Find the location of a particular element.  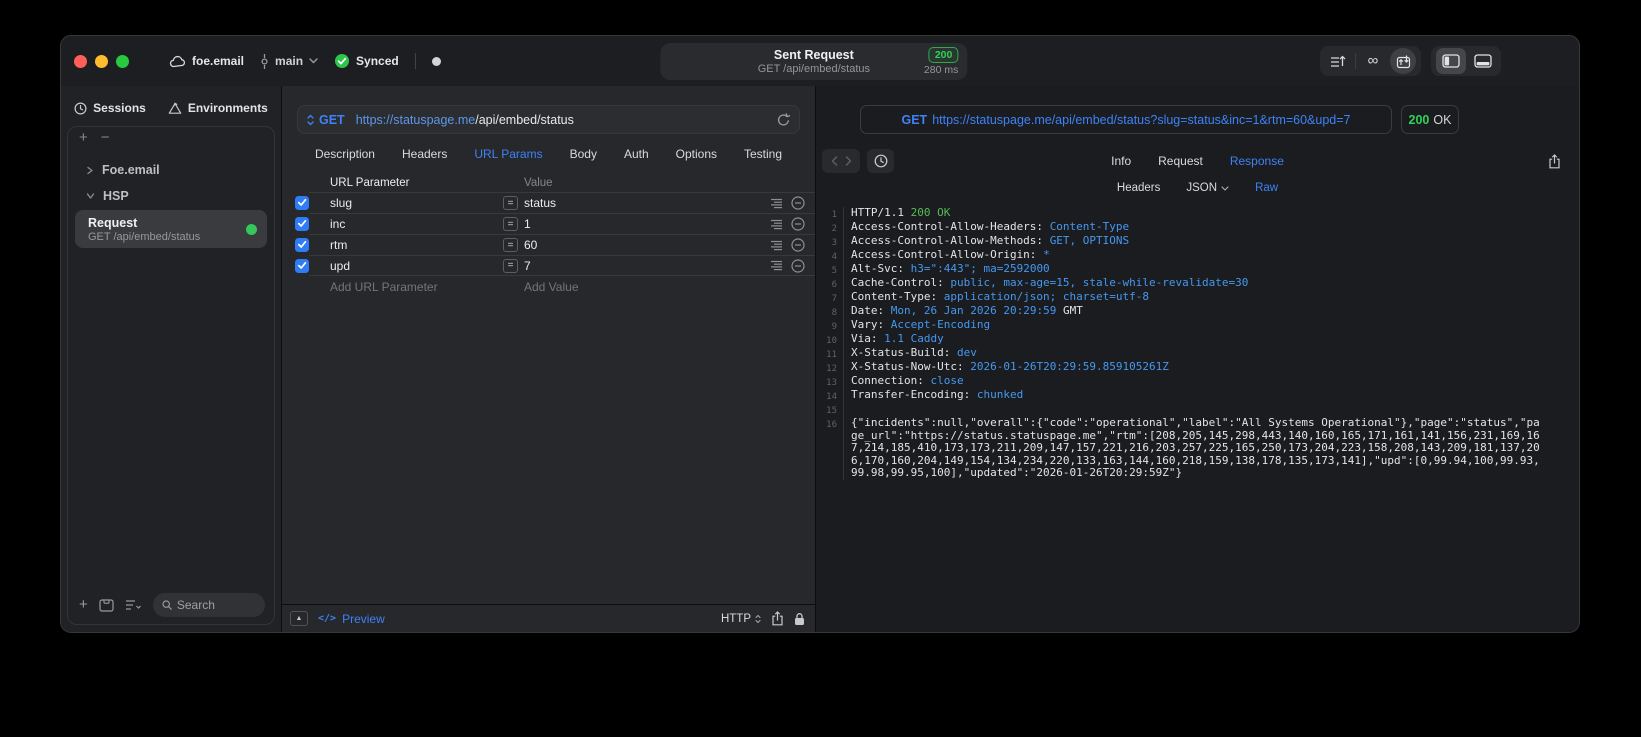

add-session-button: + is located at coordinates (83, 137).